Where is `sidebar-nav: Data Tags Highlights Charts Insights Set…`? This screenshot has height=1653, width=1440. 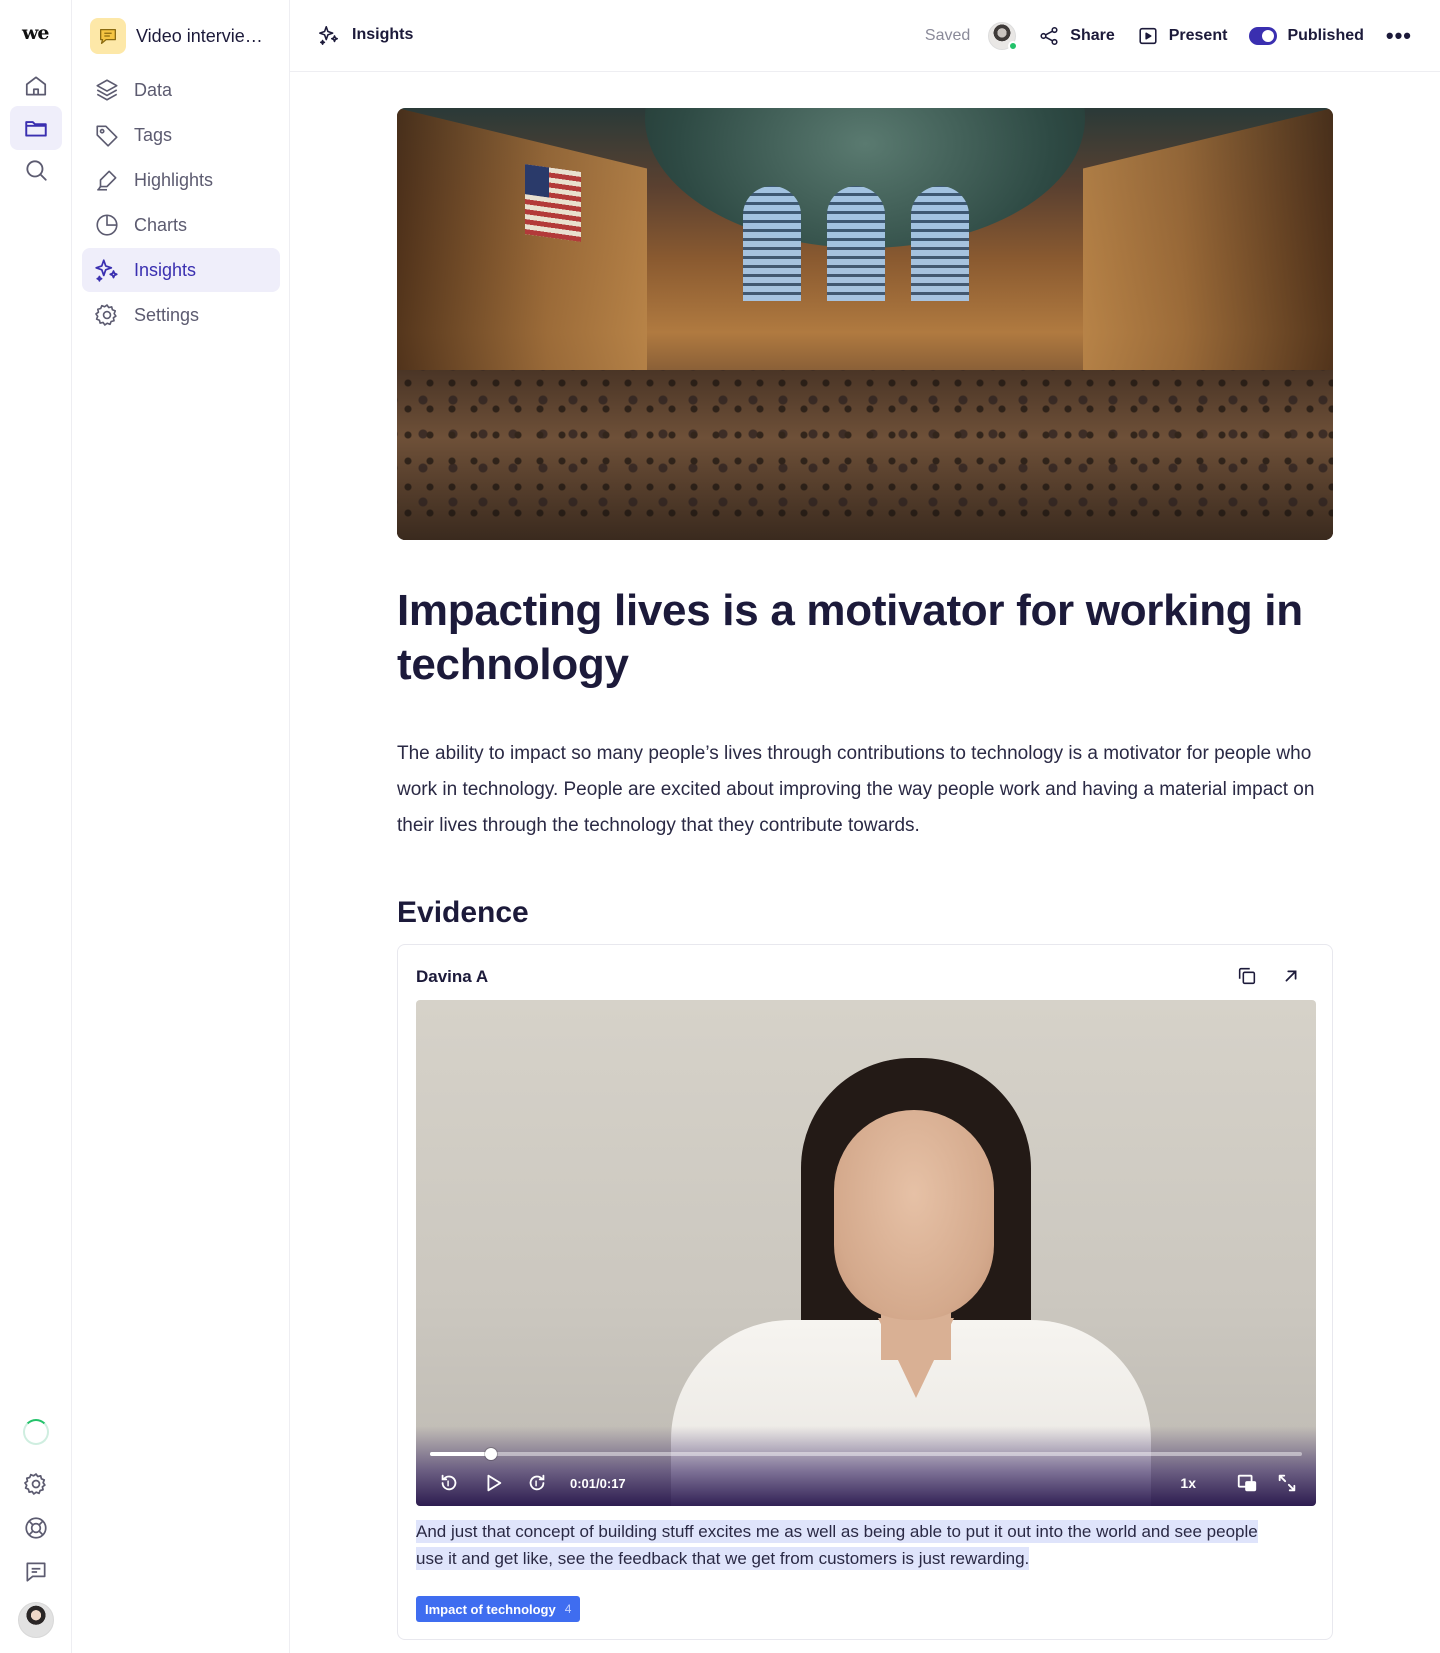 sidebar-nav: Data Tags Highlights Charts Insights Set… is located at coordinates (181, 203).